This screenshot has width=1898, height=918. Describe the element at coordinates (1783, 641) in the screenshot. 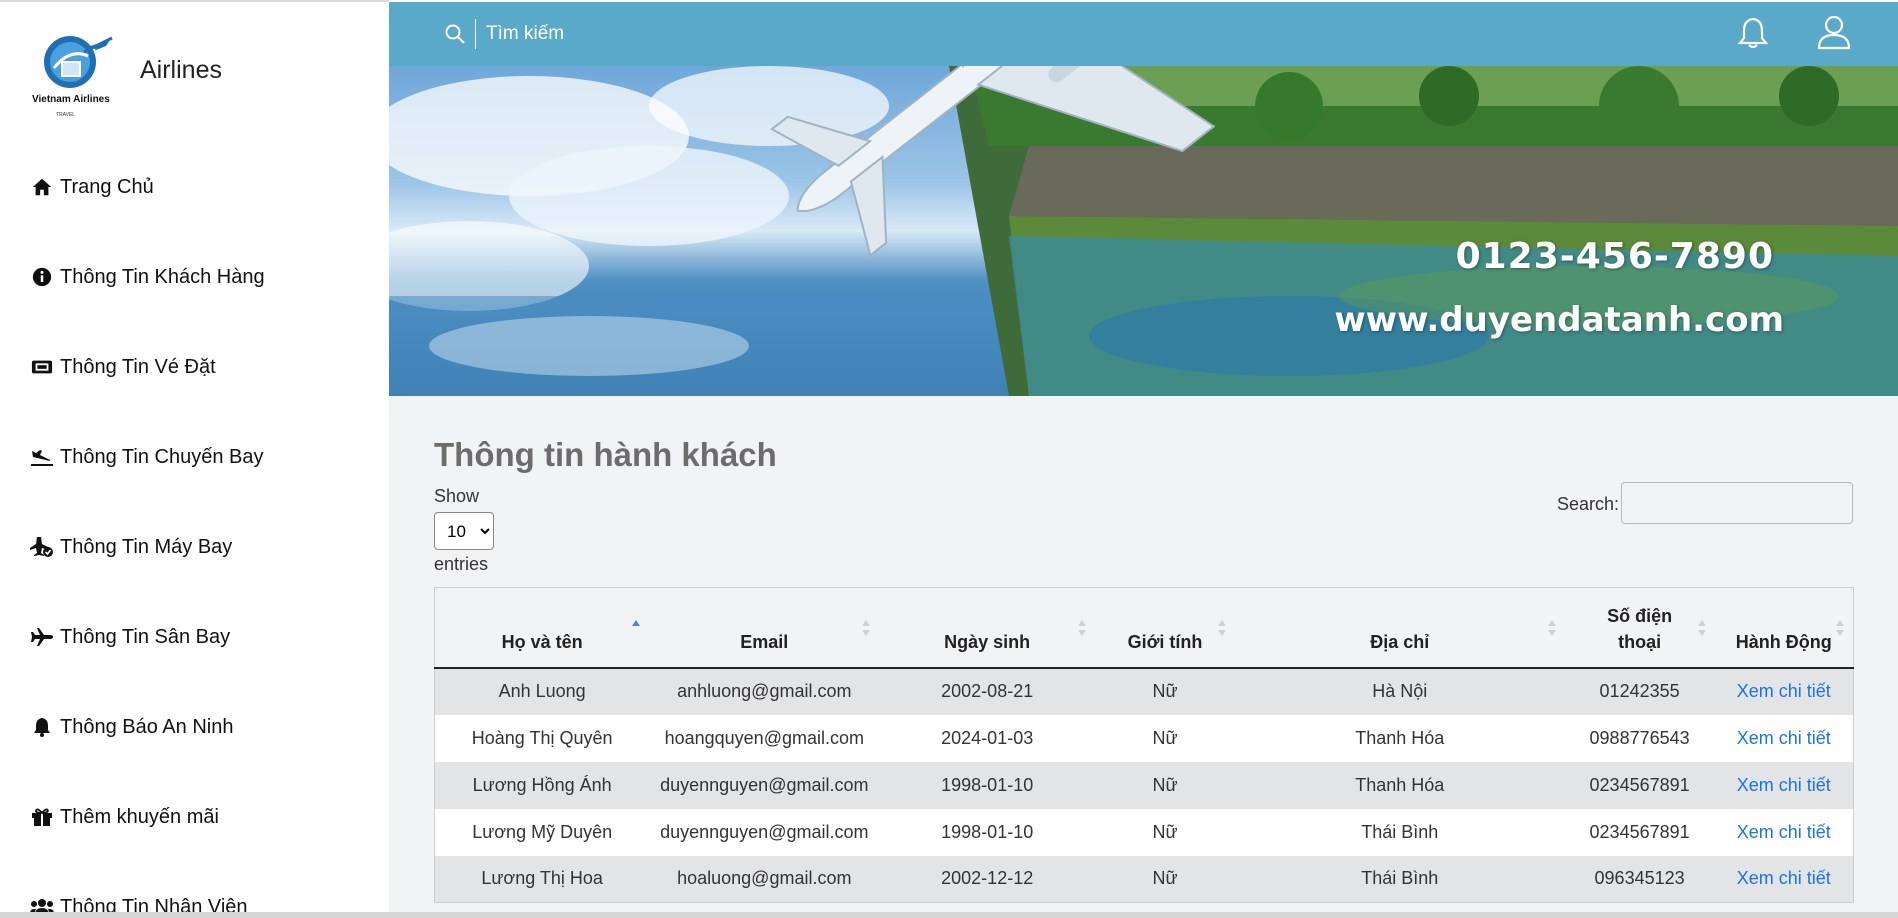

I see `column-header-label: Hành Động` at that location.